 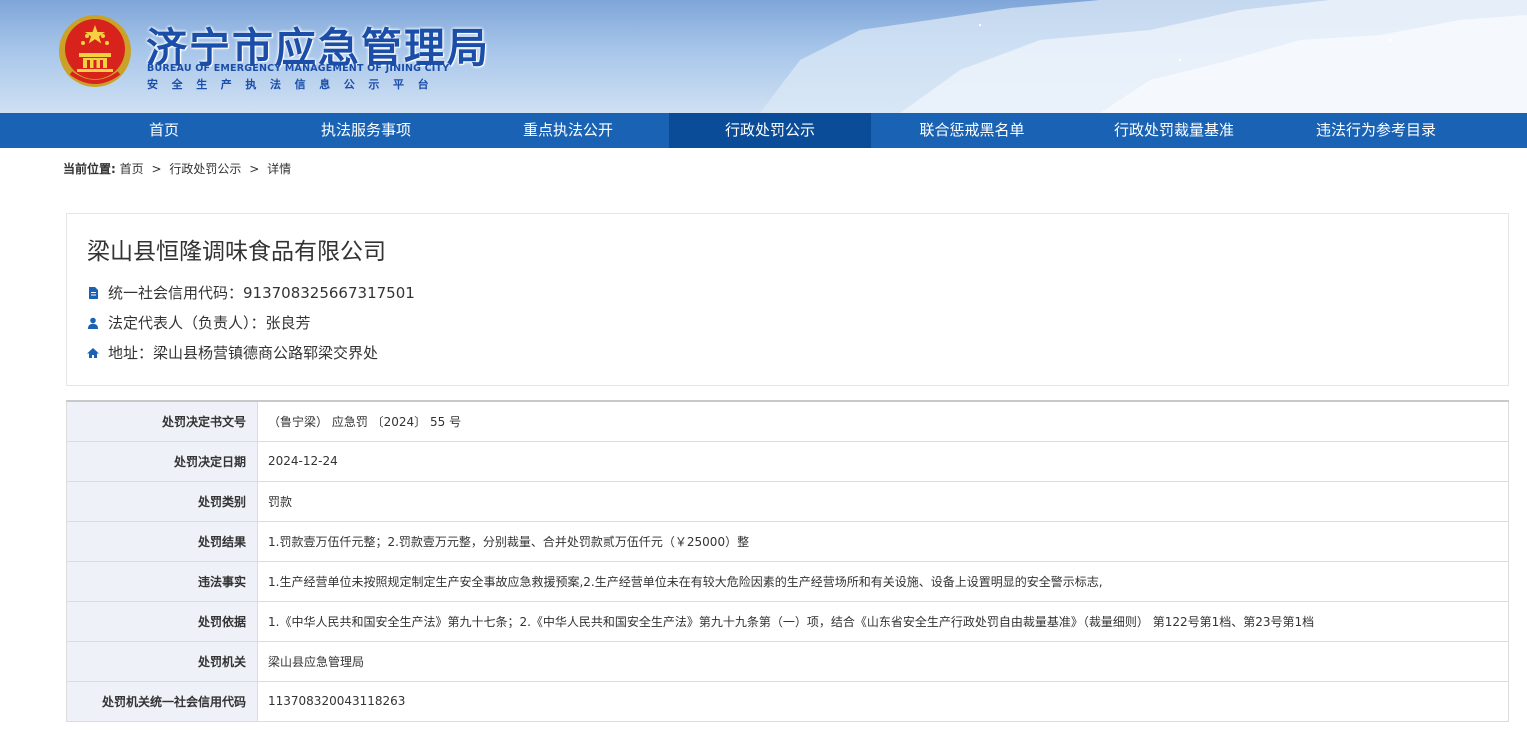 I want to click on field-label: 处罚机关, so click(x=162, y=661).